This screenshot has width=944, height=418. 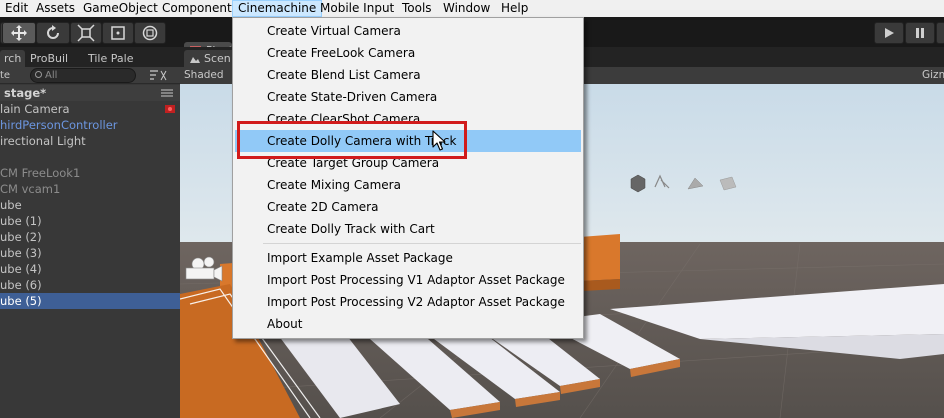 I want to click on hierarchy-row: CM FreeLook1, so click(x=90, y=173).